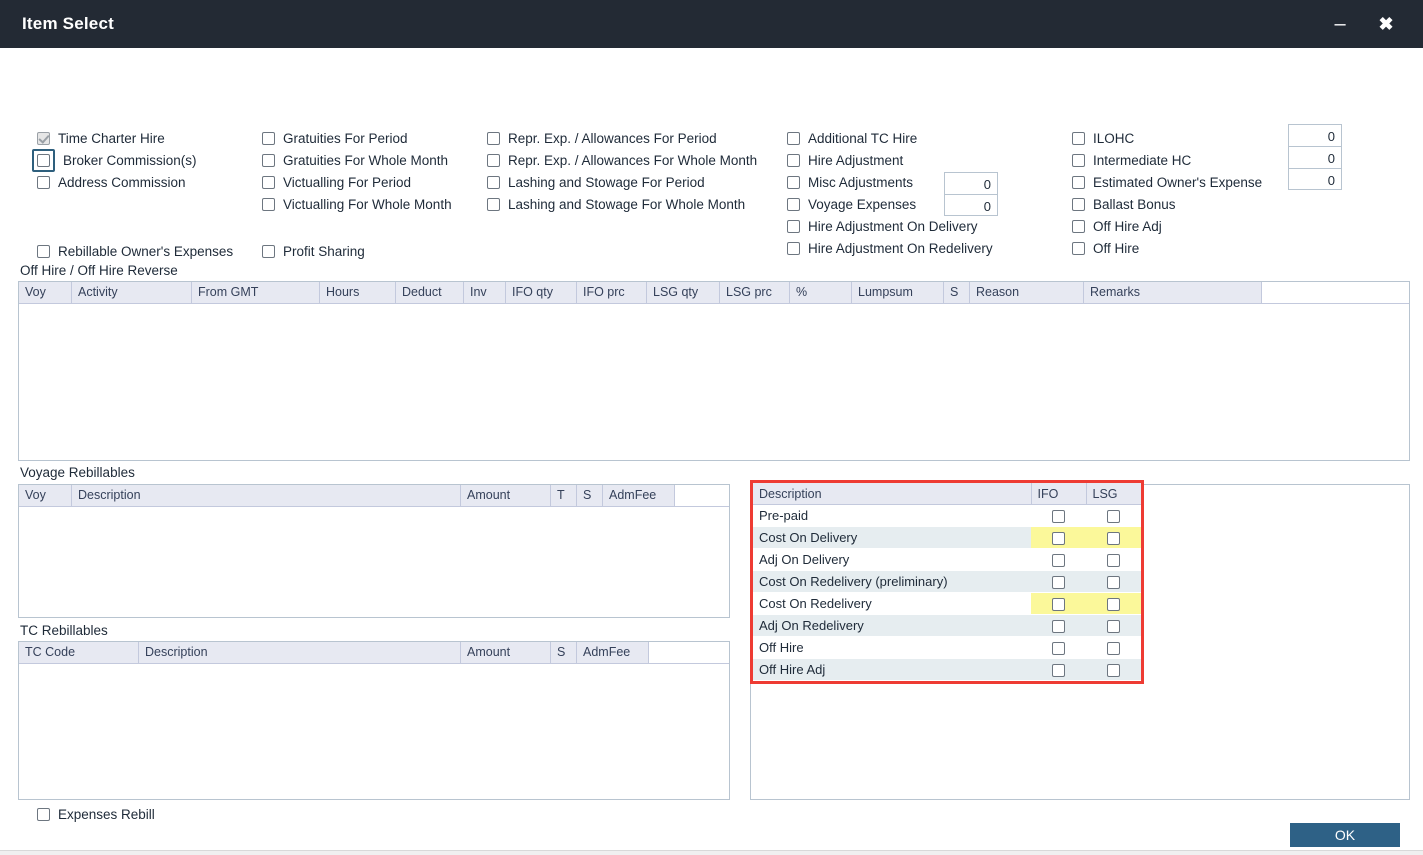 The width and height of the screenshot is (1423, 855). I want to click on checkbox-off-hire-checkbox, so click(1078, 248).